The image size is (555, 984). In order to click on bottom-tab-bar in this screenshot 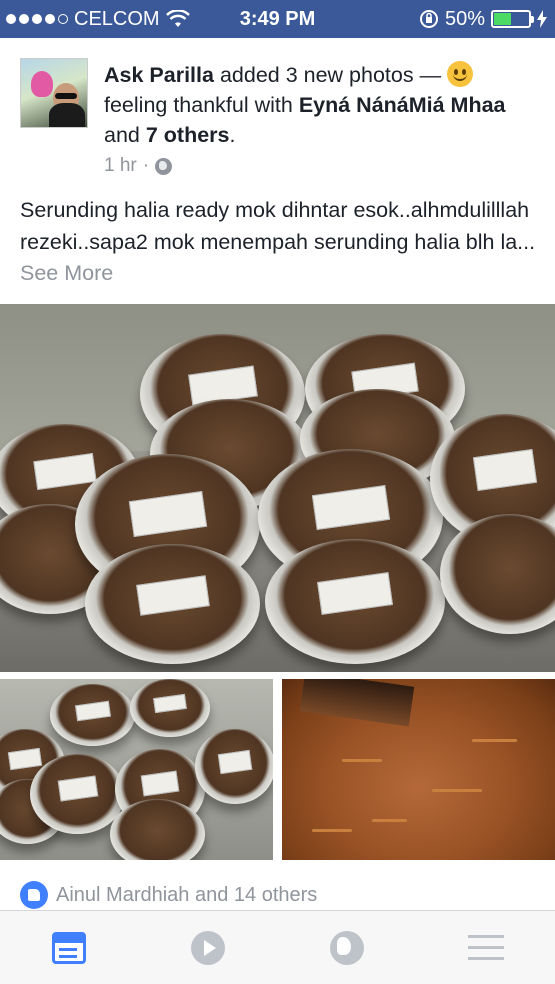, I will do `click(277, 947)`.